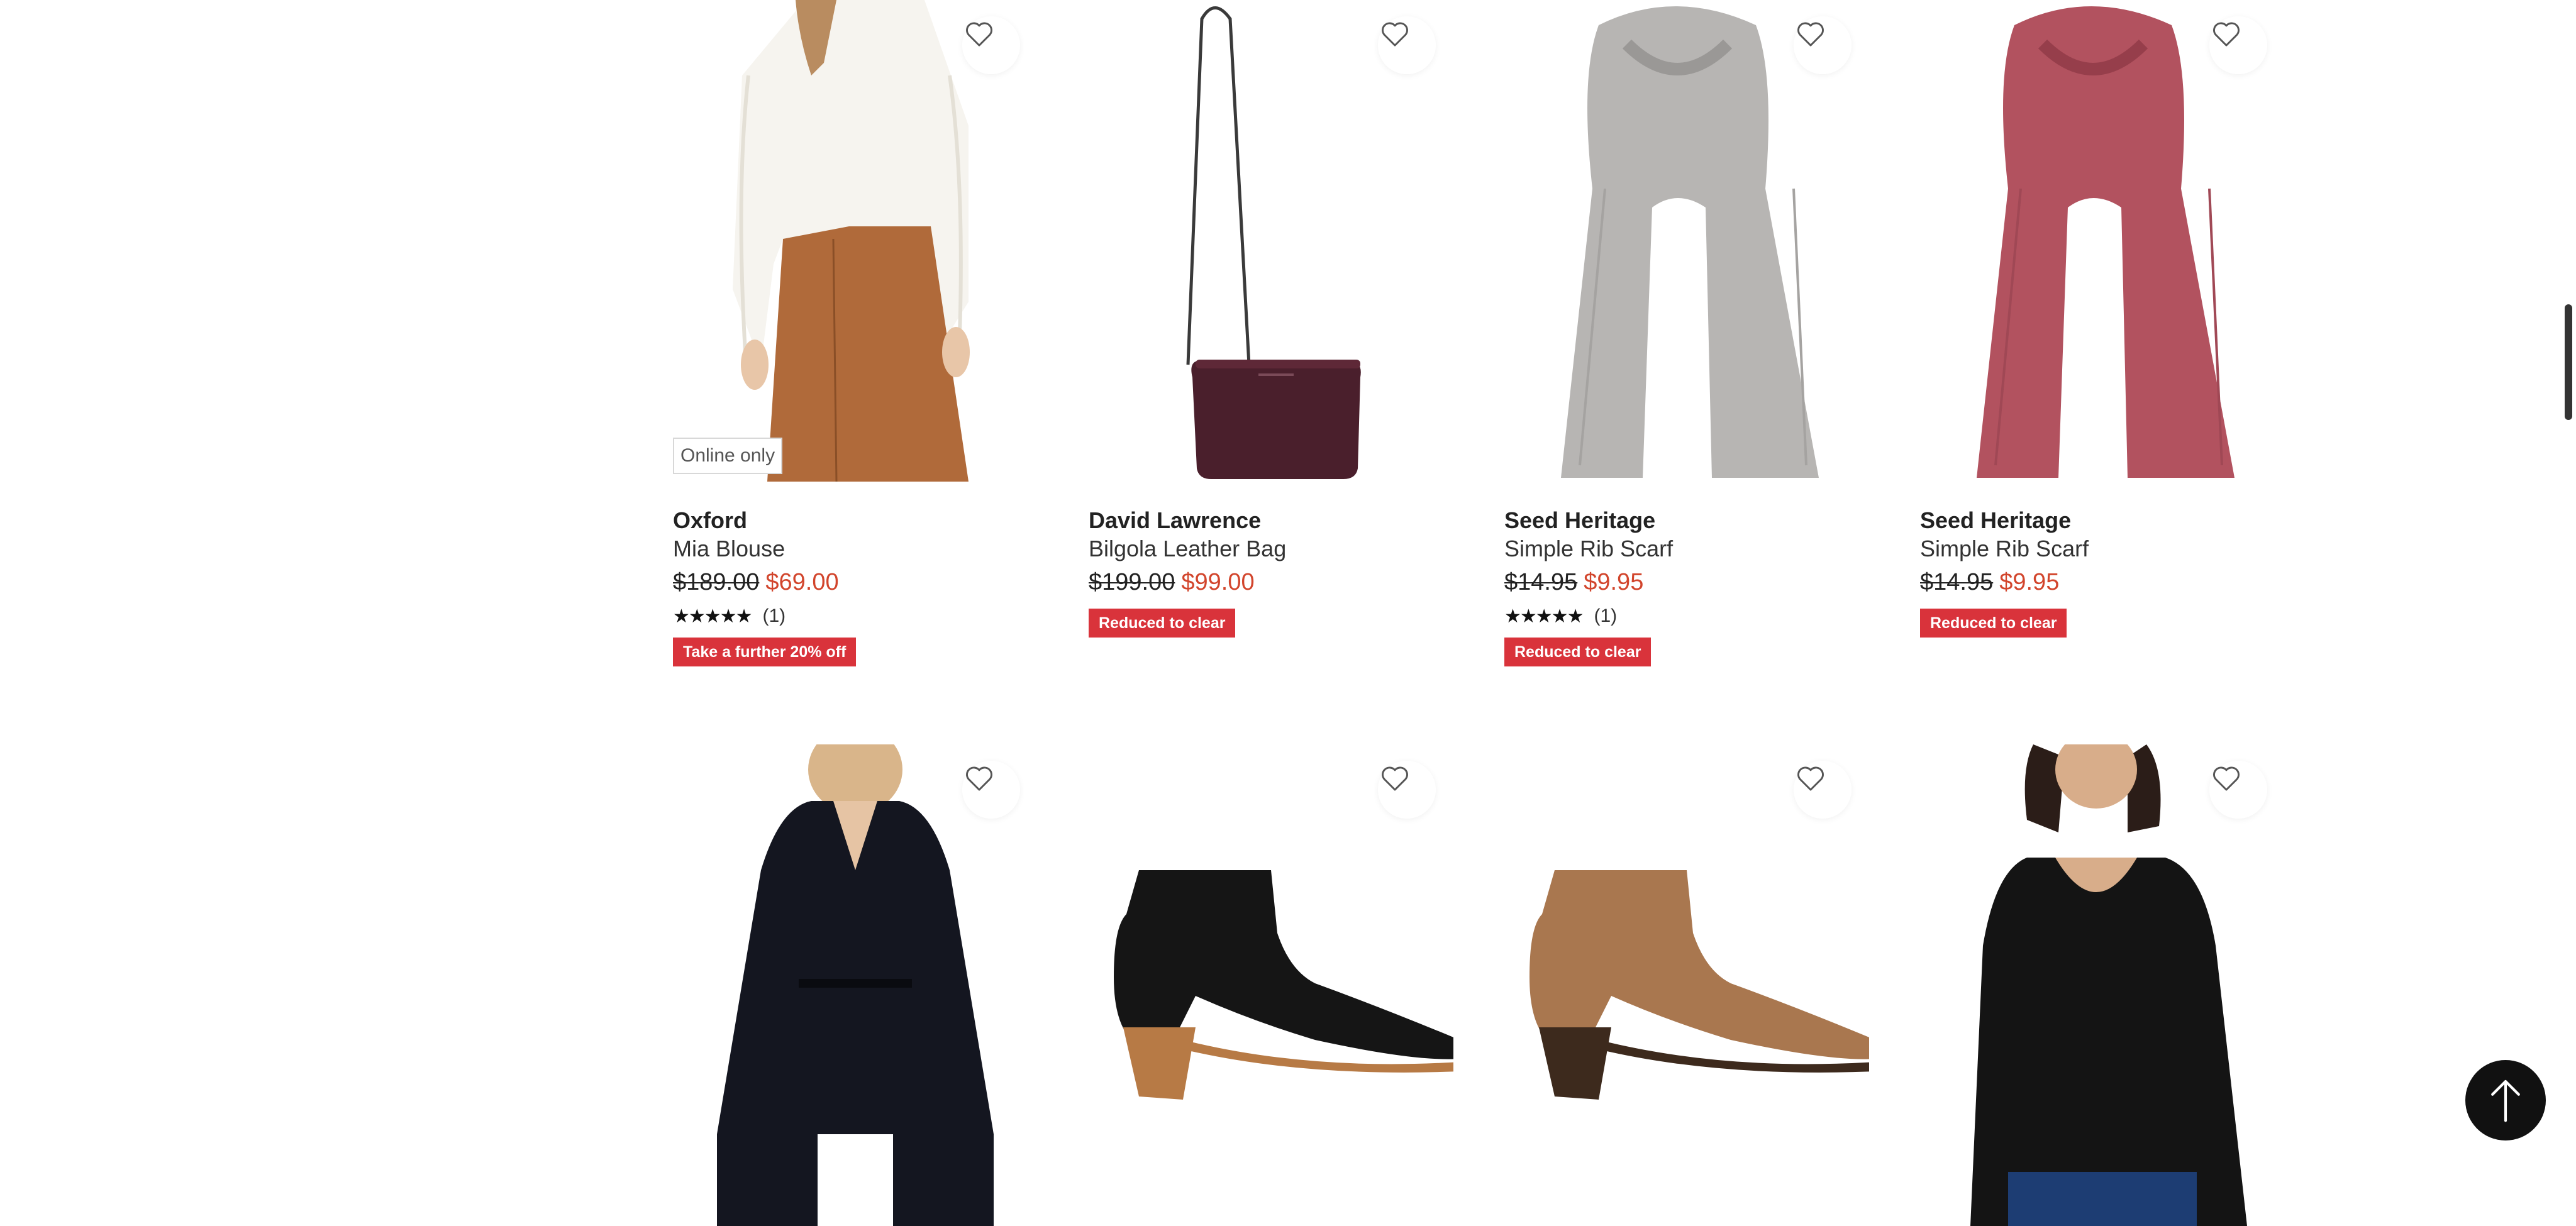 The height and width of the screenshot is (1226, 2576). I want to click on arrow-up-icon, so click(2505, 1101).